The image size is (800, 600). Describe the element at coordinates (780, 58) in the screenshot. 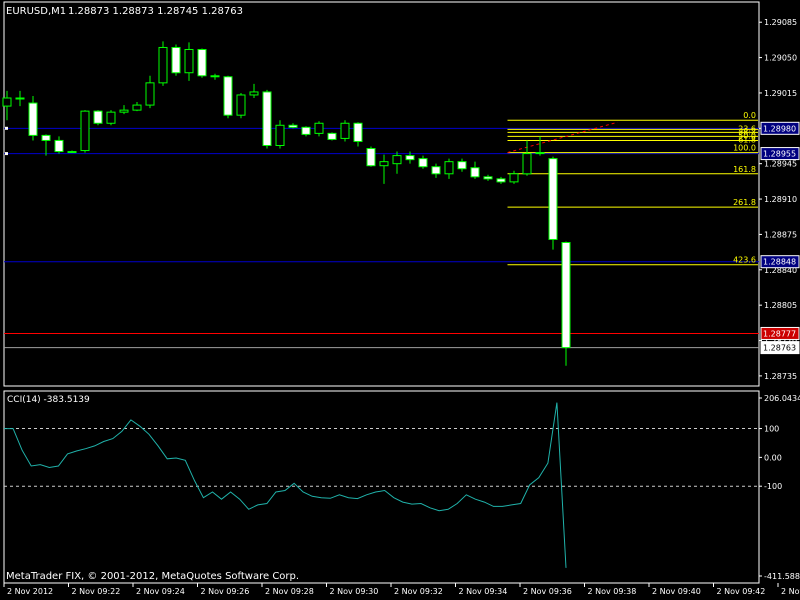

I see `price-tick-label: 1.29050` at that location.